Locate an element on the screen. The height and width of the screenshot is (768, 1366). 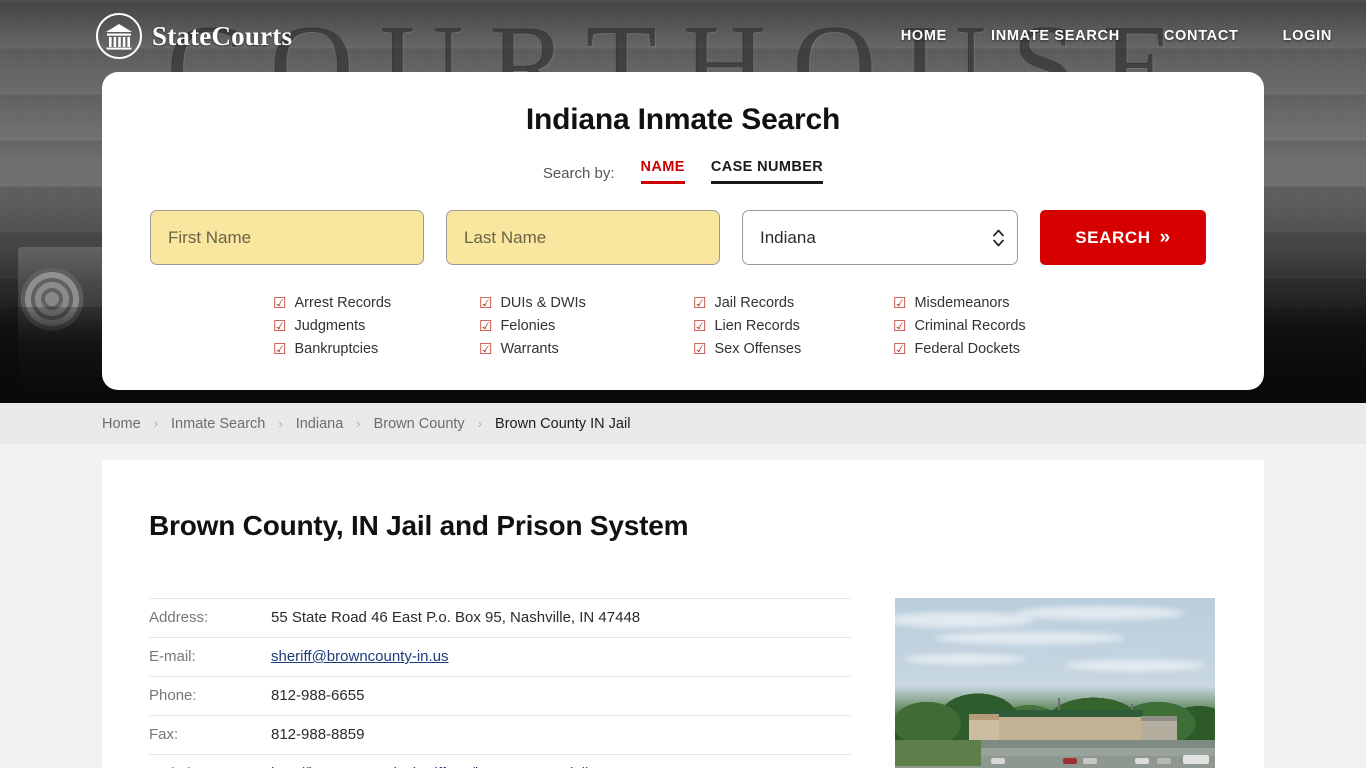
nav-item-contact: CONTACT is located at coordinates (1201, 36).